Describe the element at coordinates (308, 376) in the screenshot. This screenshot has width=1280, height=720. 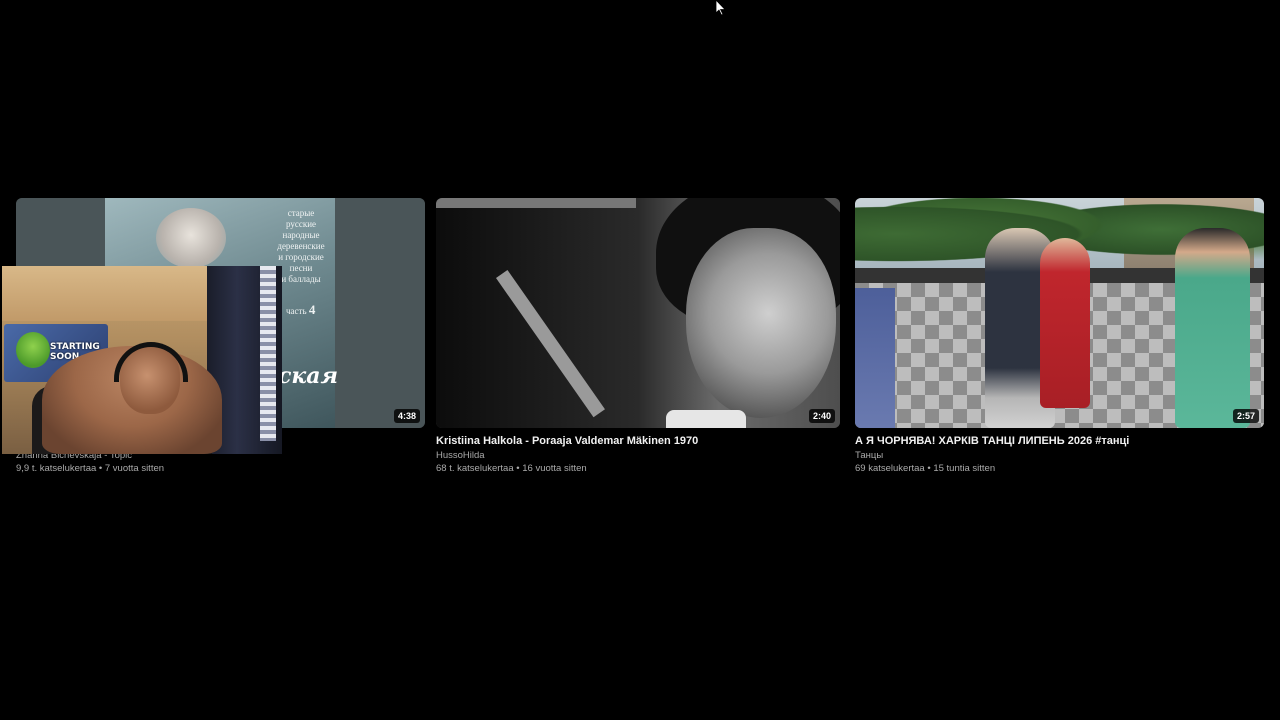
I see `album-script-title: ская` at that location.